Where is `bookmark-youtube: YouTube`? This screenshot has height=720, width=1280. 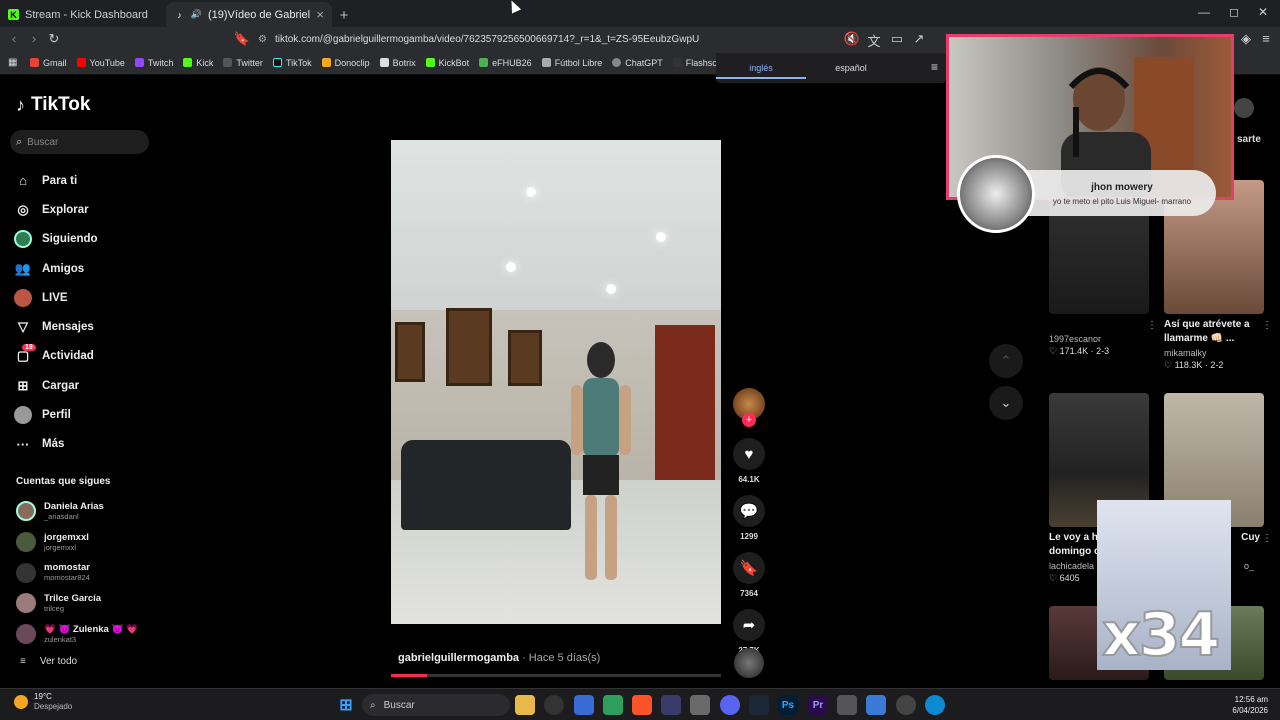
bookmark-youtube: YouTube is located at coordinates (100, 63).